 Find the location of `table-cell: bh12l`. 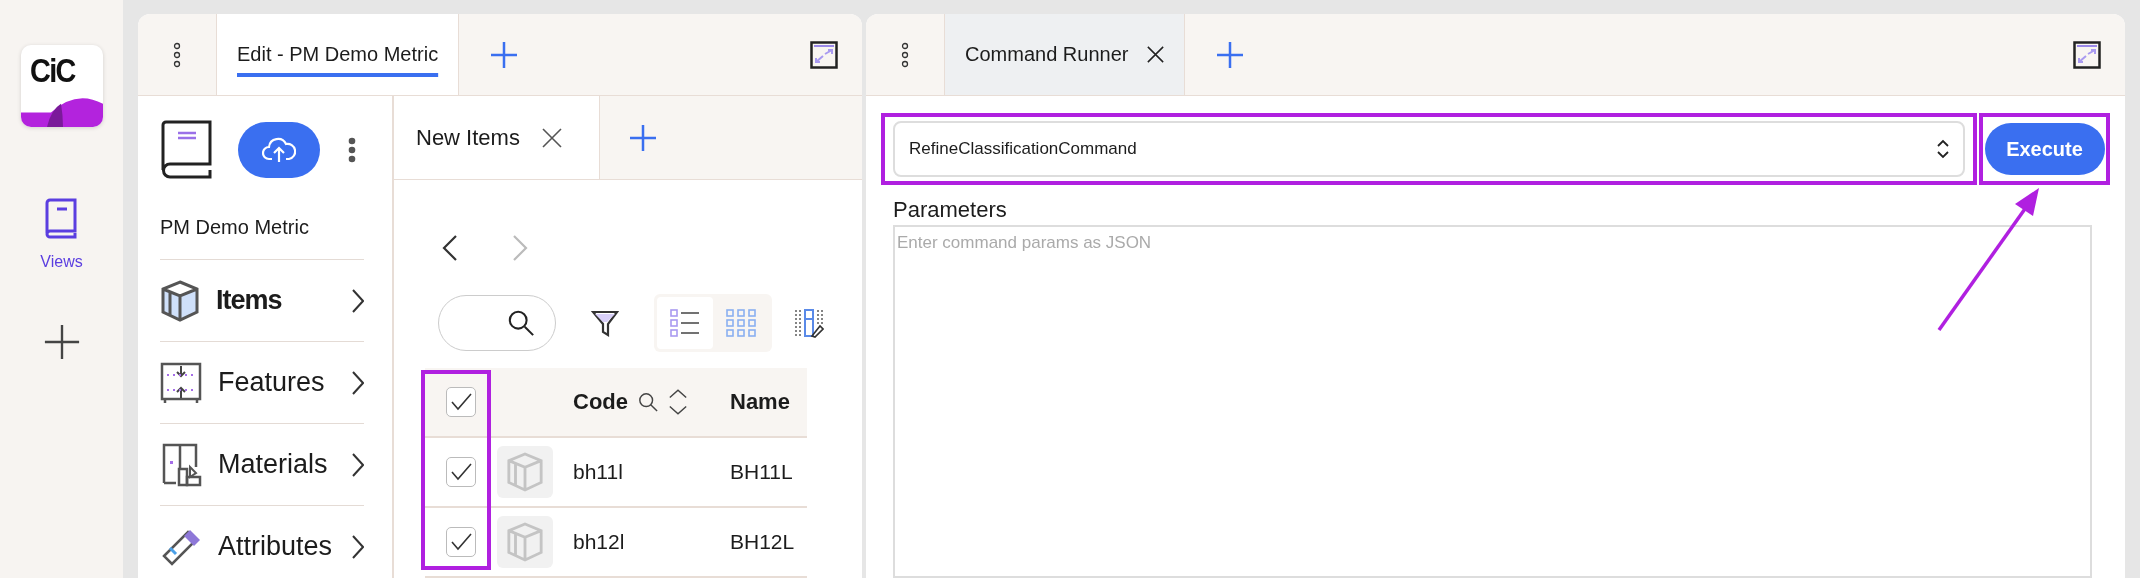

table-cell: bh12l is located at coordinates (599, 542).